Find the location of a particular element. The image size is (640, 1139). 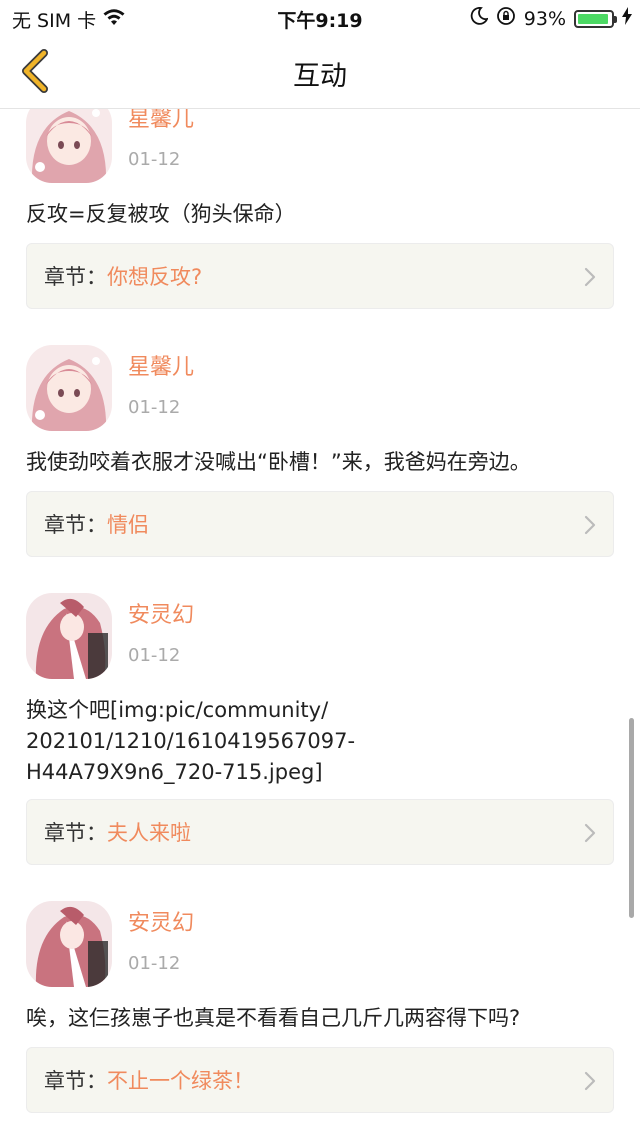

nav-bar: 互动 is located at coordinates (320, 72).